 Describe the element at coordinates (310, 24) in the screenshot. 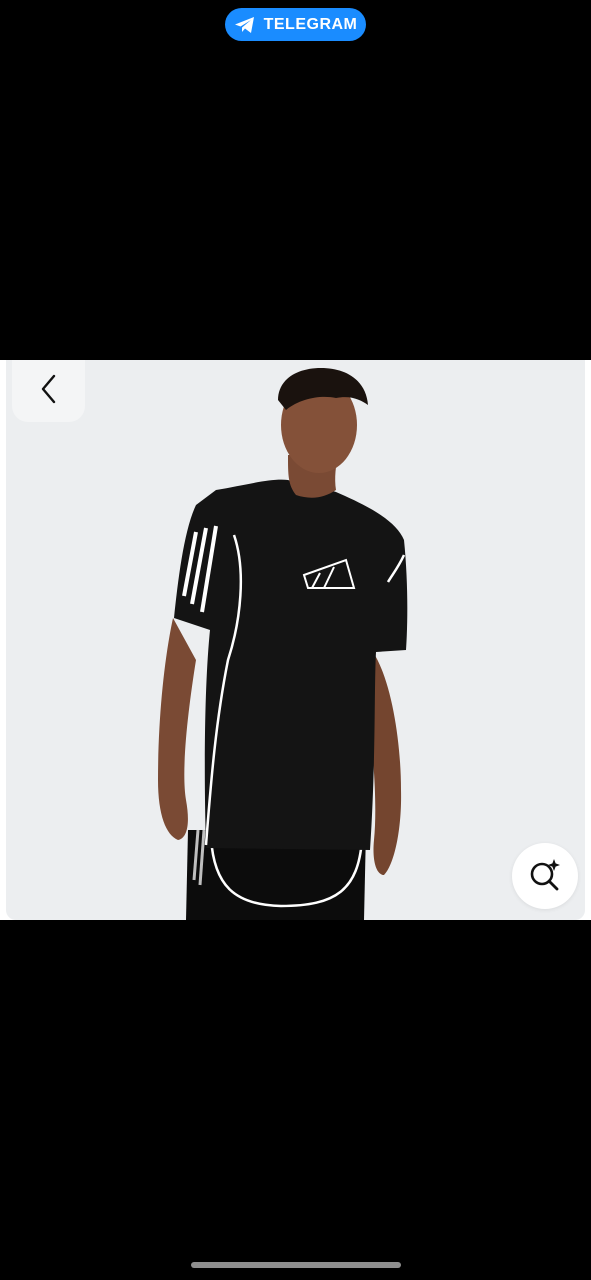

I see `telegram-label: TELEGRAM` at that location.